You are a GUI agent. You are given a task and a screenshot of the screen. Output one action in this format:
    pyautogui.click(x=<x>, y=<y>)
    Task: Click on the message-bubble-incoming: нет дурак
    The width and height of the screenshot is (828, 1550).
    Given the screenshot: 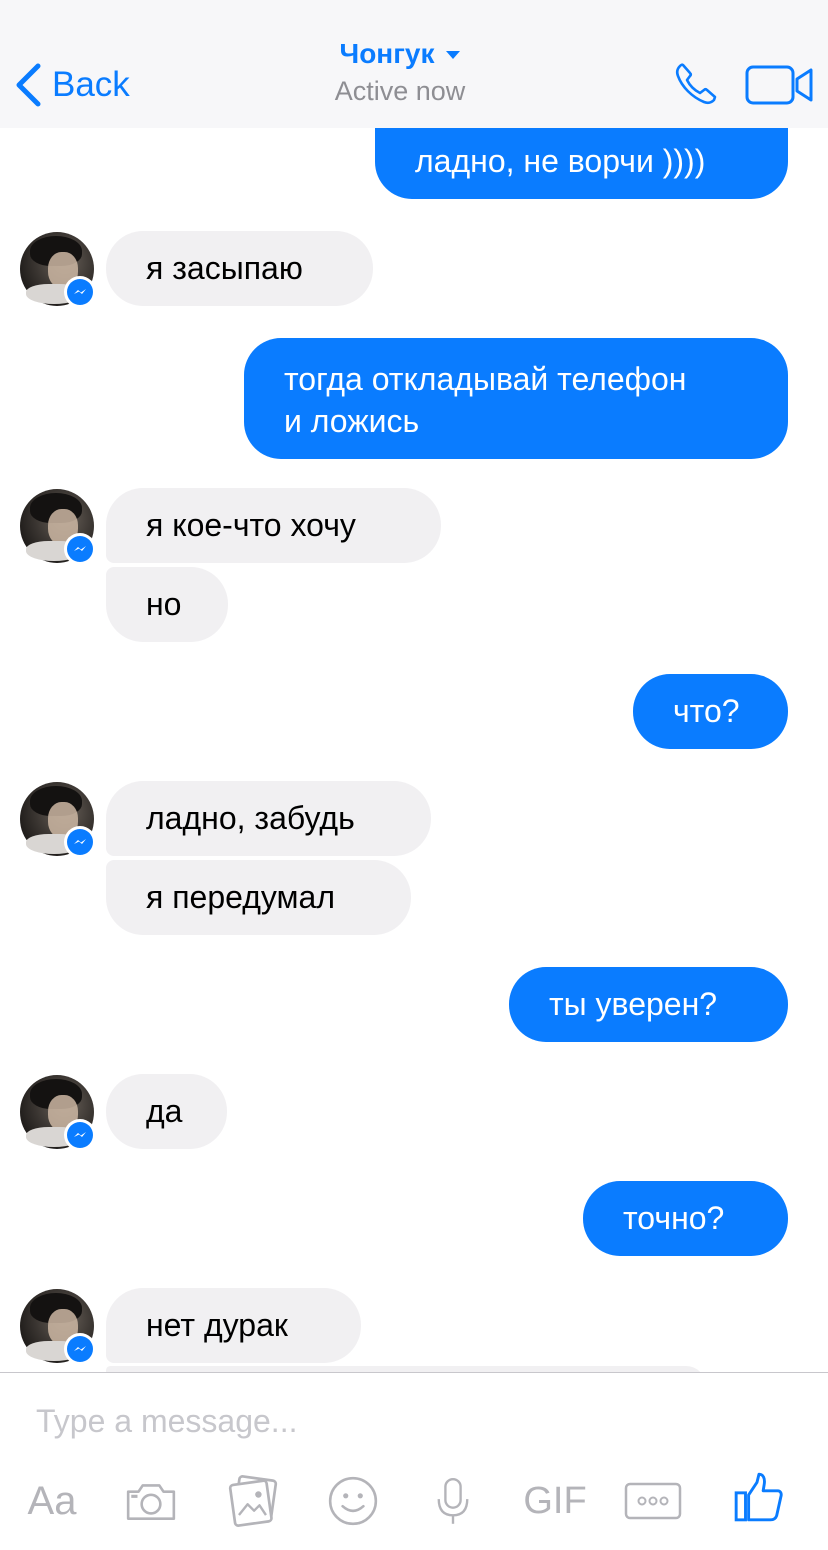 What is the action you would take?
    pyautogui.click(x=233, y=1325)
    